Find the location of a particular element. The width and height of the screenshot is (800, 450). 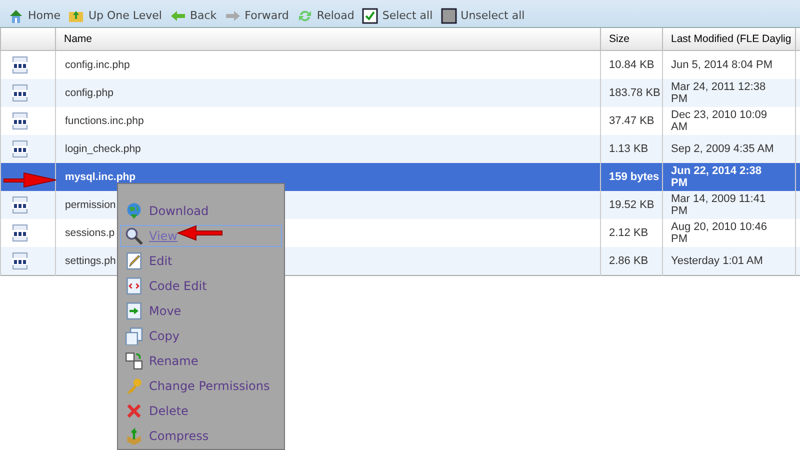

file-name: login_check.php is located at coordinates (328, 149).